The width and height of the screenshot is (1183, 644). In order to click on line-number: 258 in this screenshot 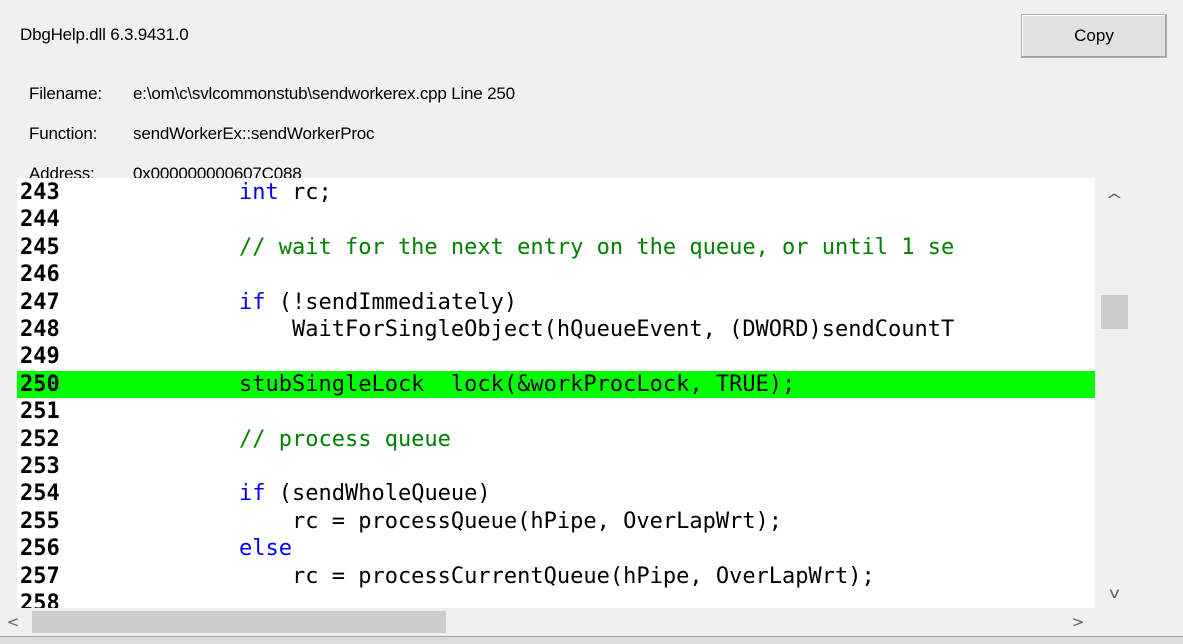, I will do `click(40, 599)`.